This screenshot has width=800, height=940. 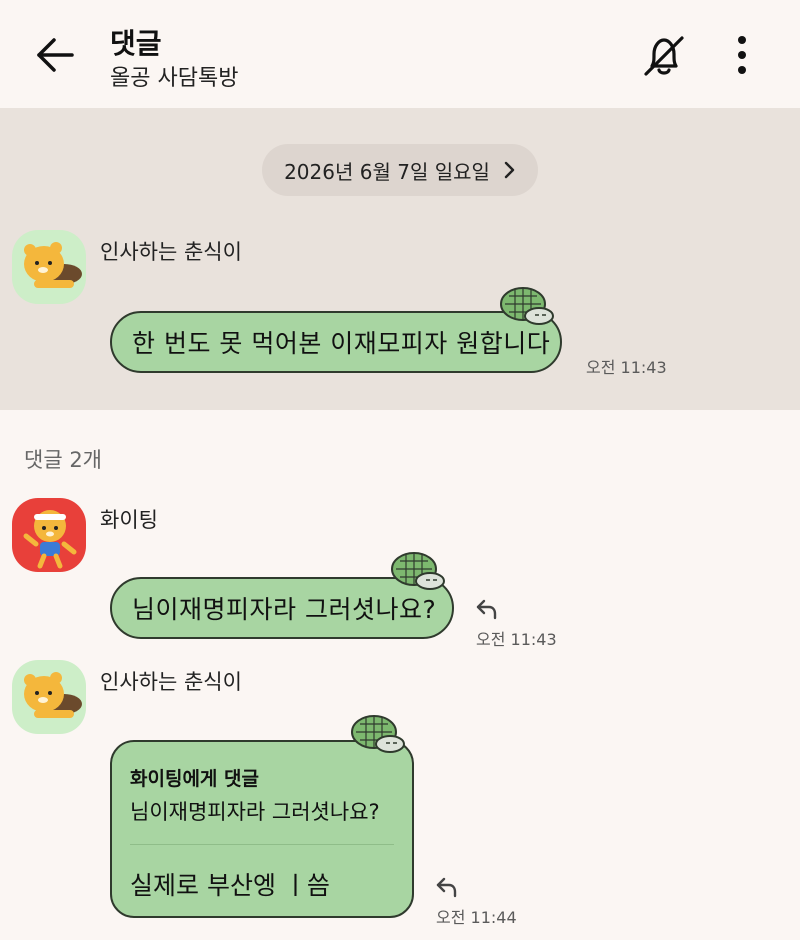 What do you see at coordinates (136, 43) in the screenshot?
I see `page-title: 댓글` at bounding box center [136, 43].